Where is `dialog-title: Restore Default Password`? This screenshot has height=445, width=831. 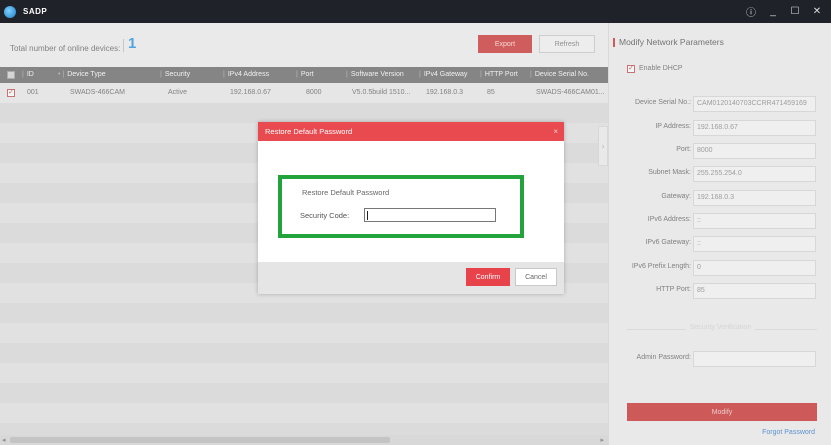 dialog-title: Restore Default Password is located at coordinates (309, 131).